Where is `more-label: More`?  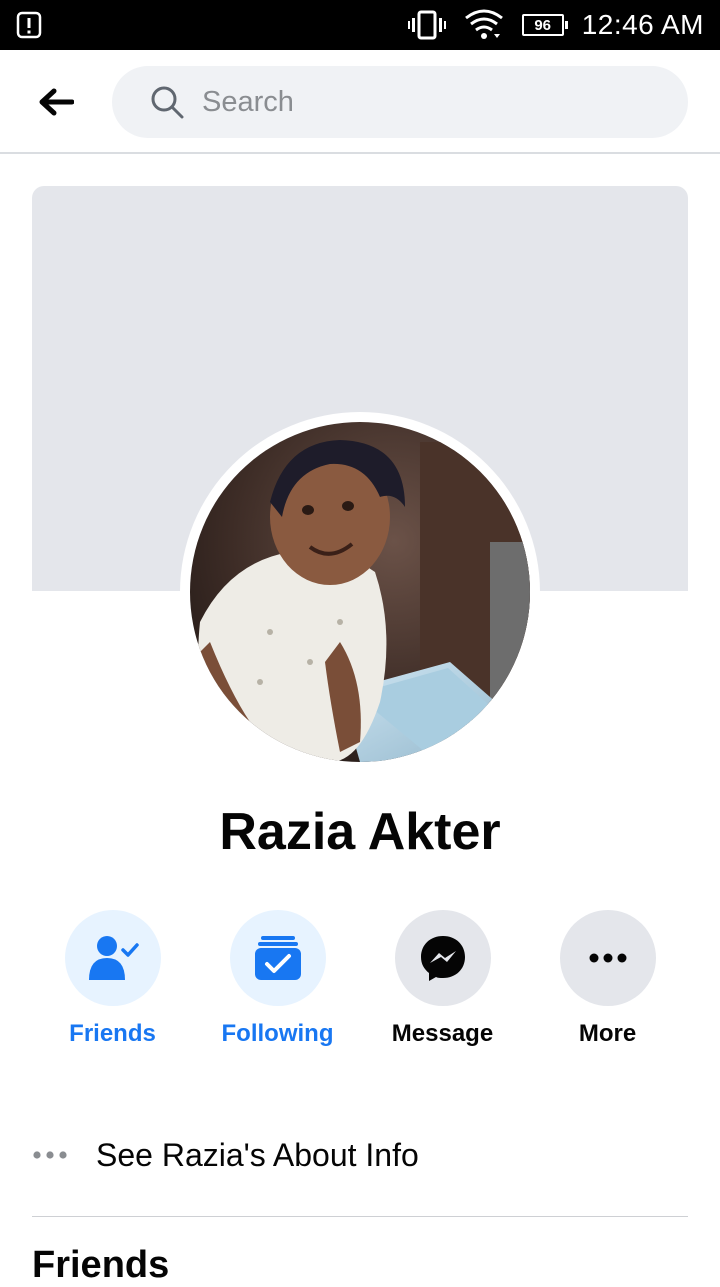
more-label: More is located at coordinates (607, 1033).